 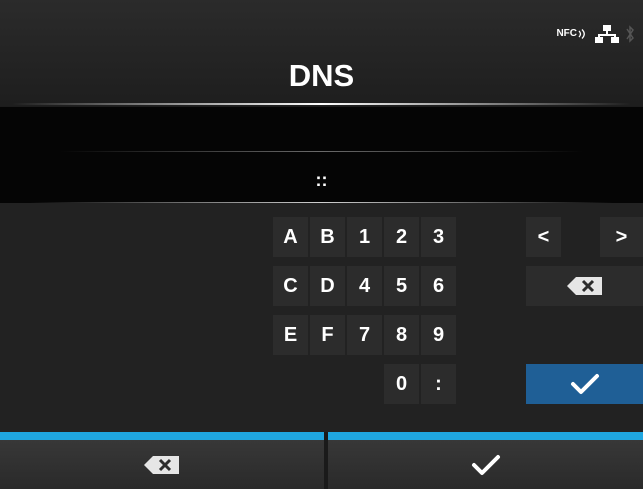 What do you see at coordinates (630, 34) in the screenshot?
I see `bluetooth-icon` at bounding box center [630, 34].